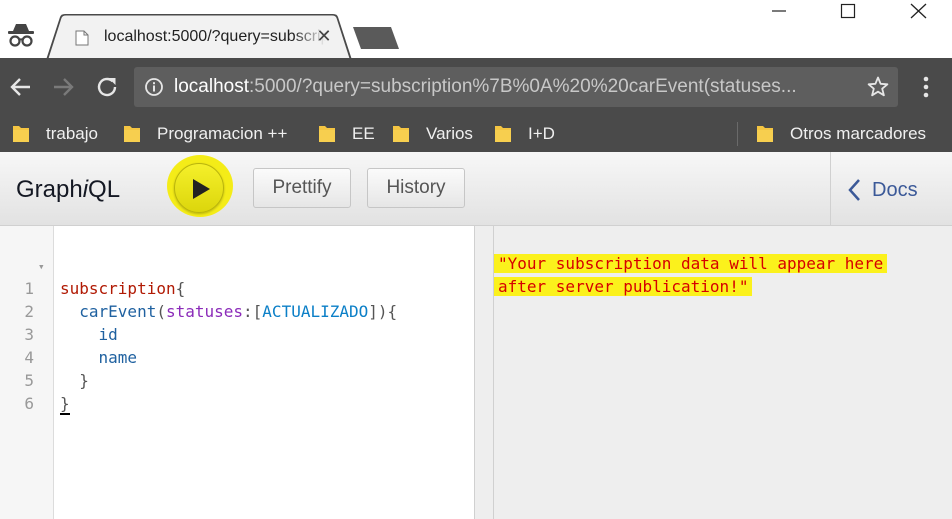 This screenshot has width=952, height=519. What do you see at coordinates (541, 133) in the screenshot?
I see `bookmark-label: I+D` at bounding box center [541, 133].